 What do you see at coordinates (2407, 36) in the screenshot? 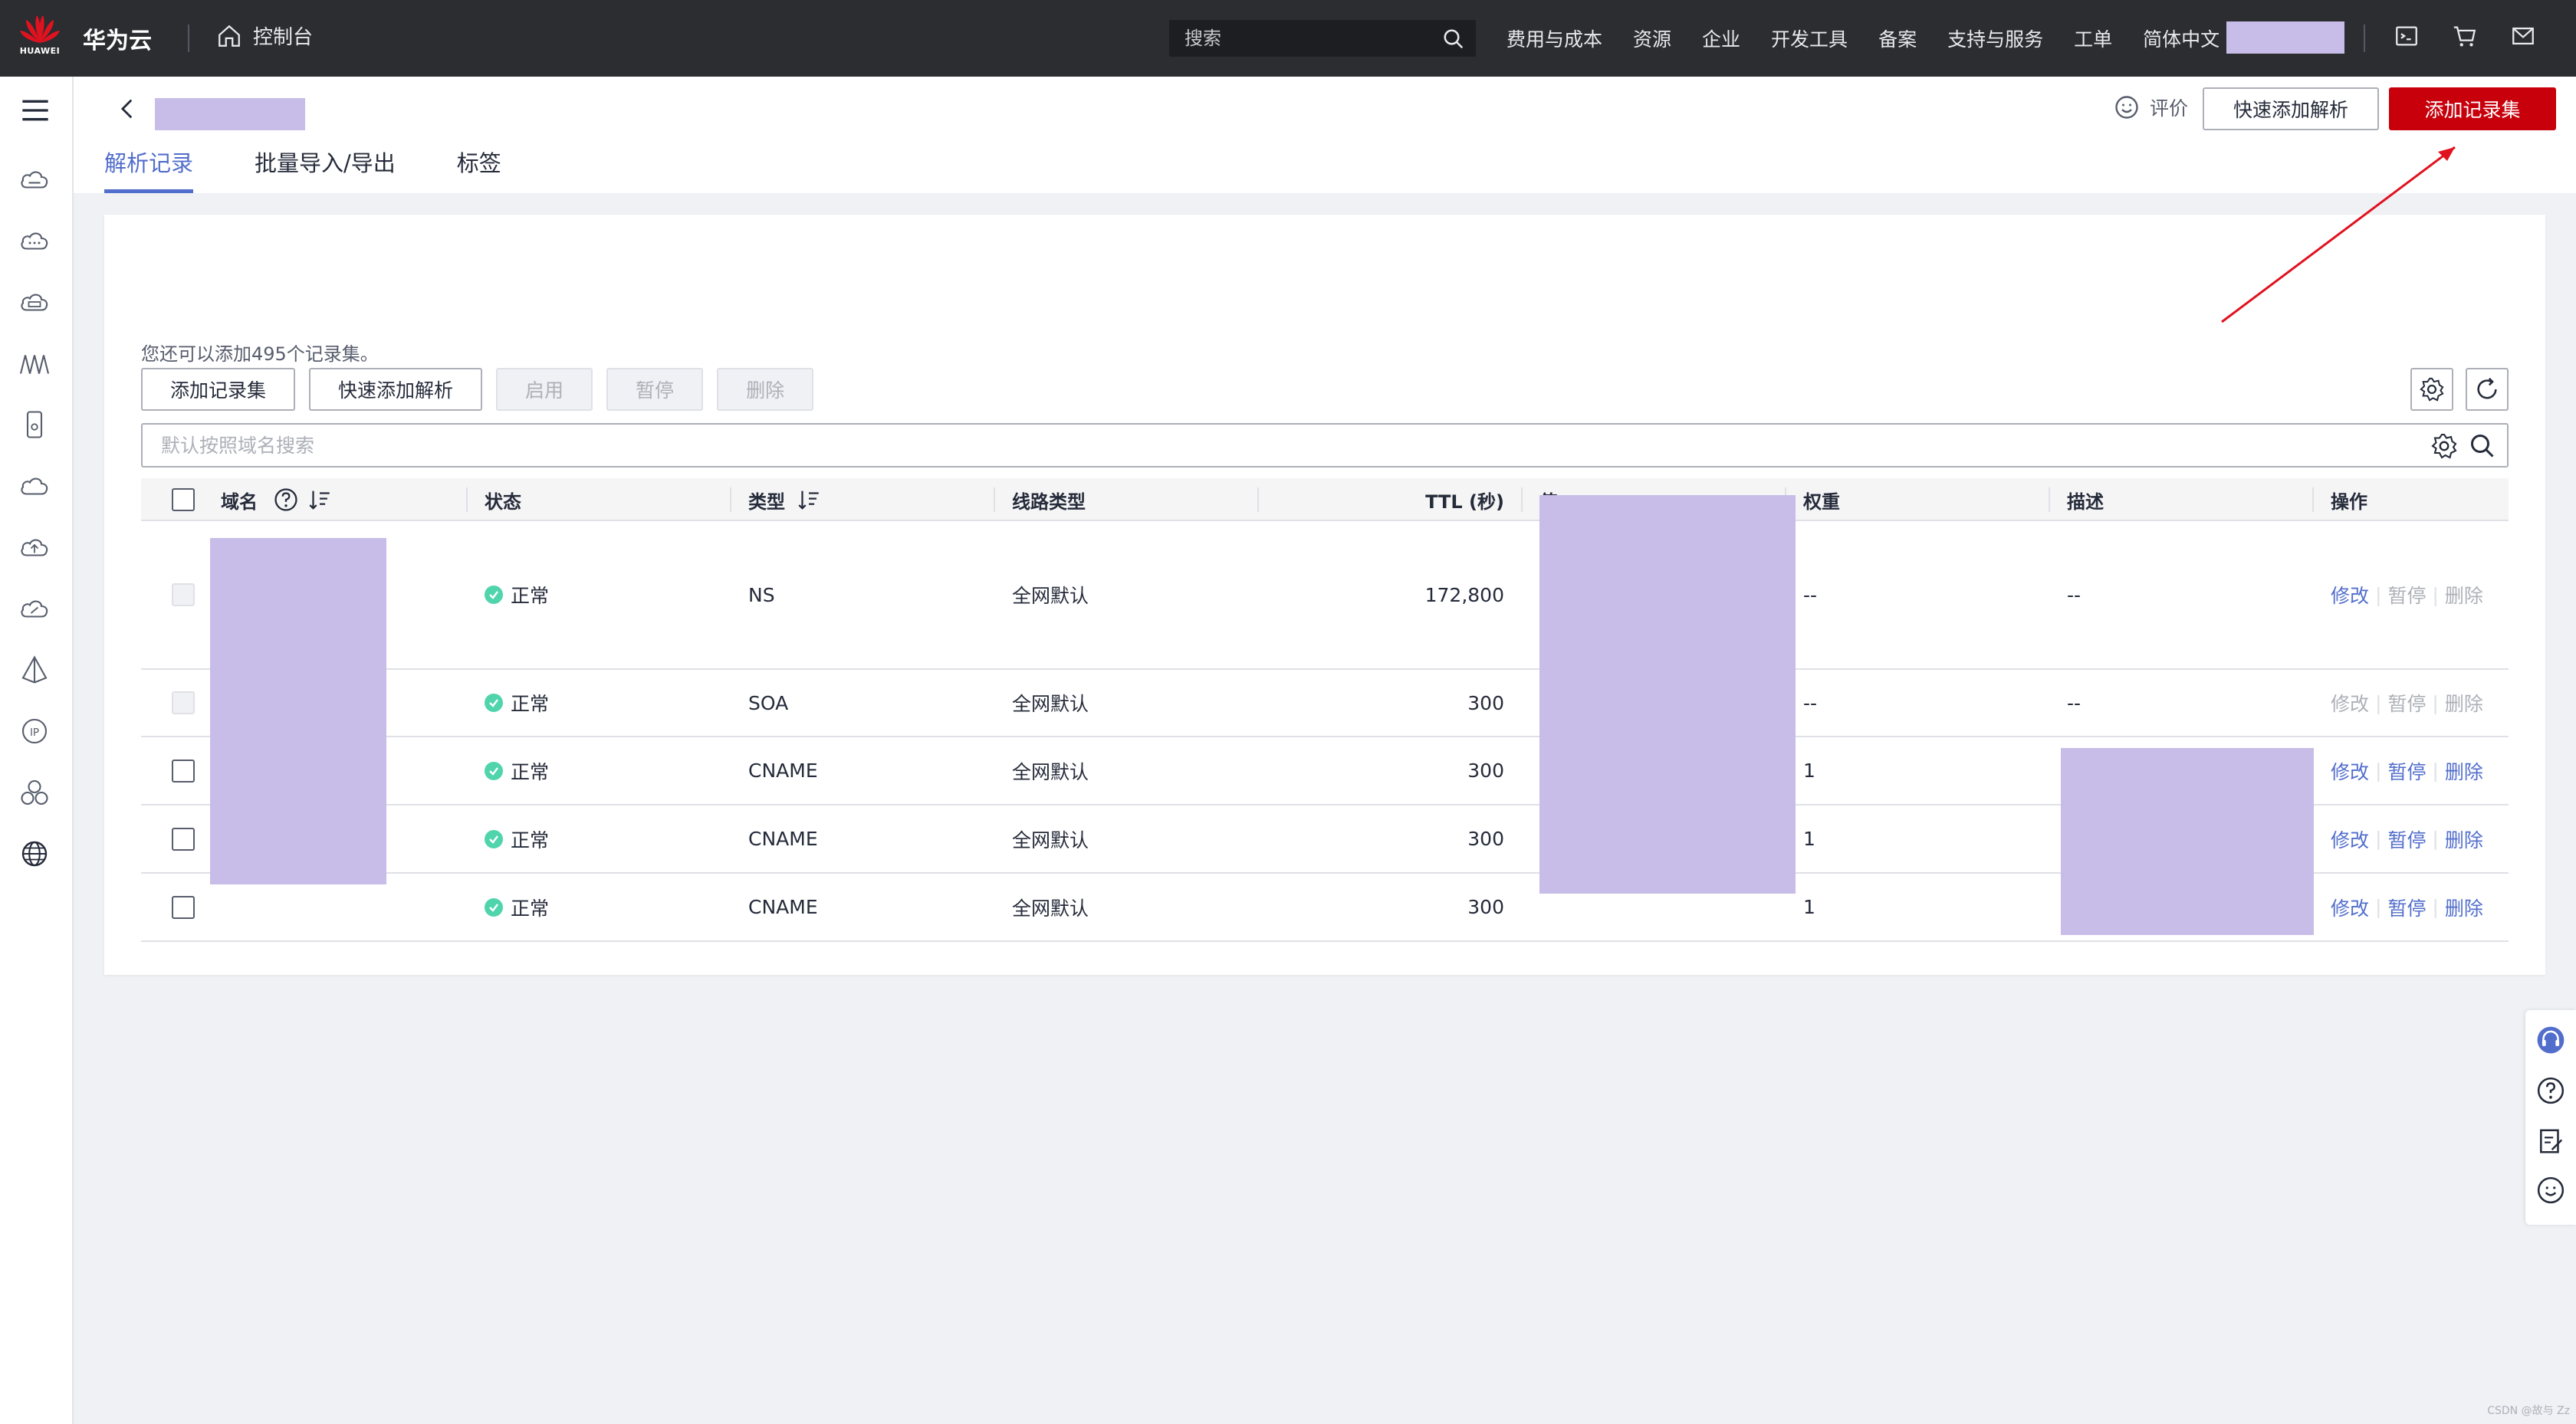
I see `terminal-icon` at bounding box center [2407, 36].